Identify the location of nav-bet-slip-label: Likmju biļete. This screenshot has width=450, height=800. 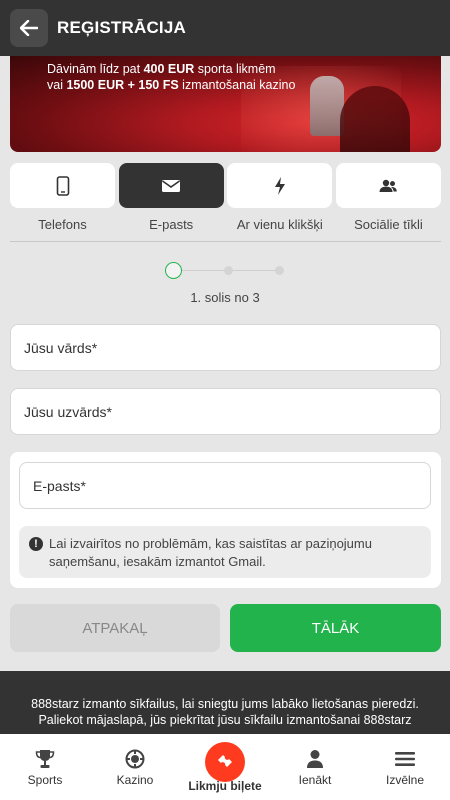
(225, 786).